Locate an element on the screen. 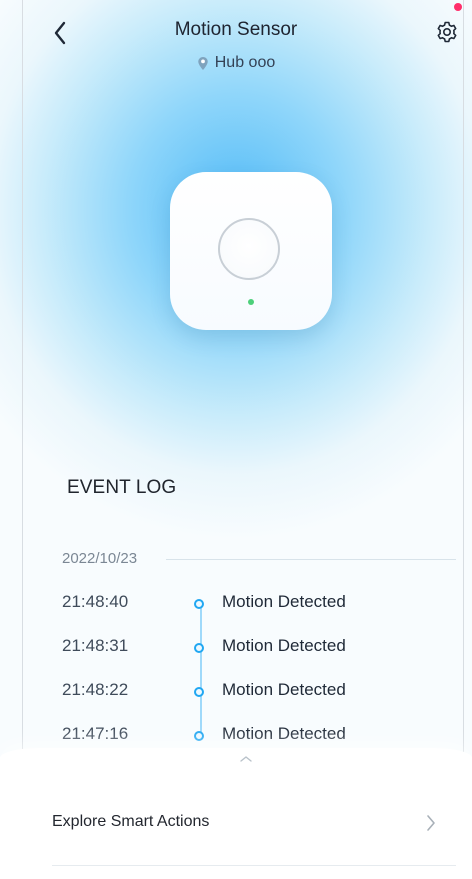 The image size is (472, 879). location-subtitle: Hub ooo is located at coordinates (236, 63).